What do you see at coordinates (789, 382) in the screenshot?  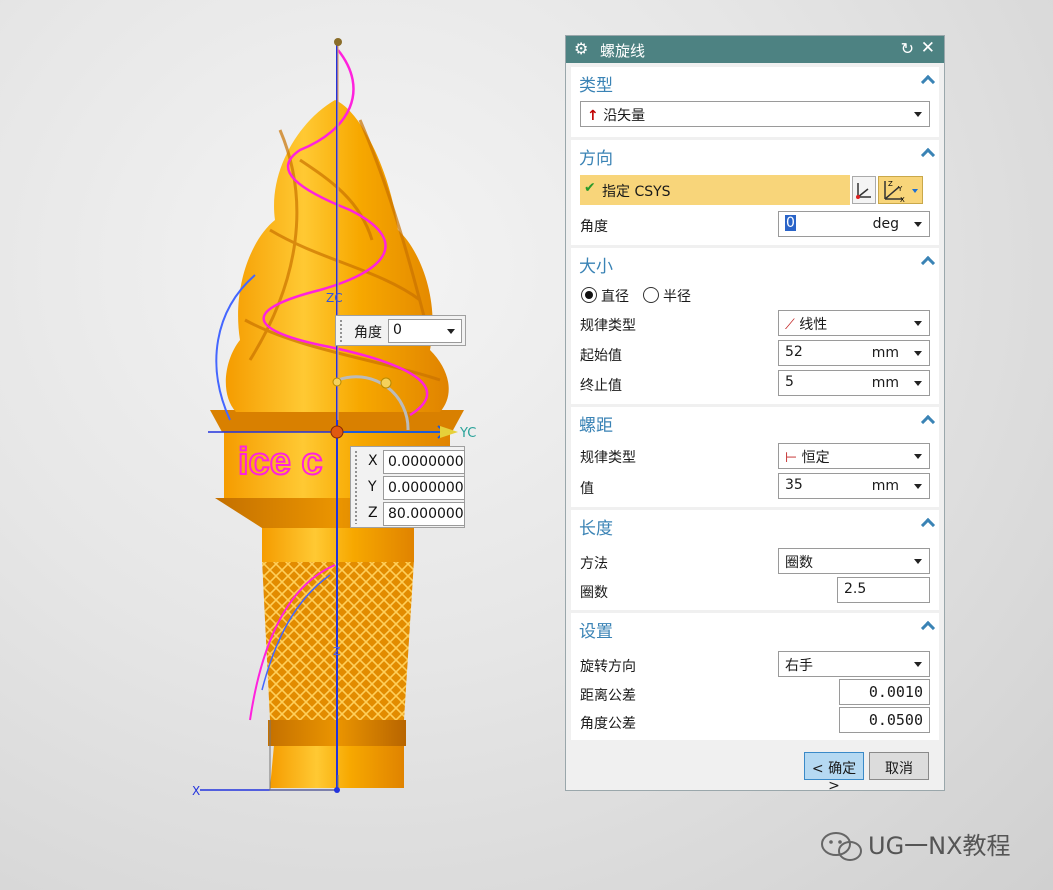 I see `end-value: 5` at bounding box center [789, 382].